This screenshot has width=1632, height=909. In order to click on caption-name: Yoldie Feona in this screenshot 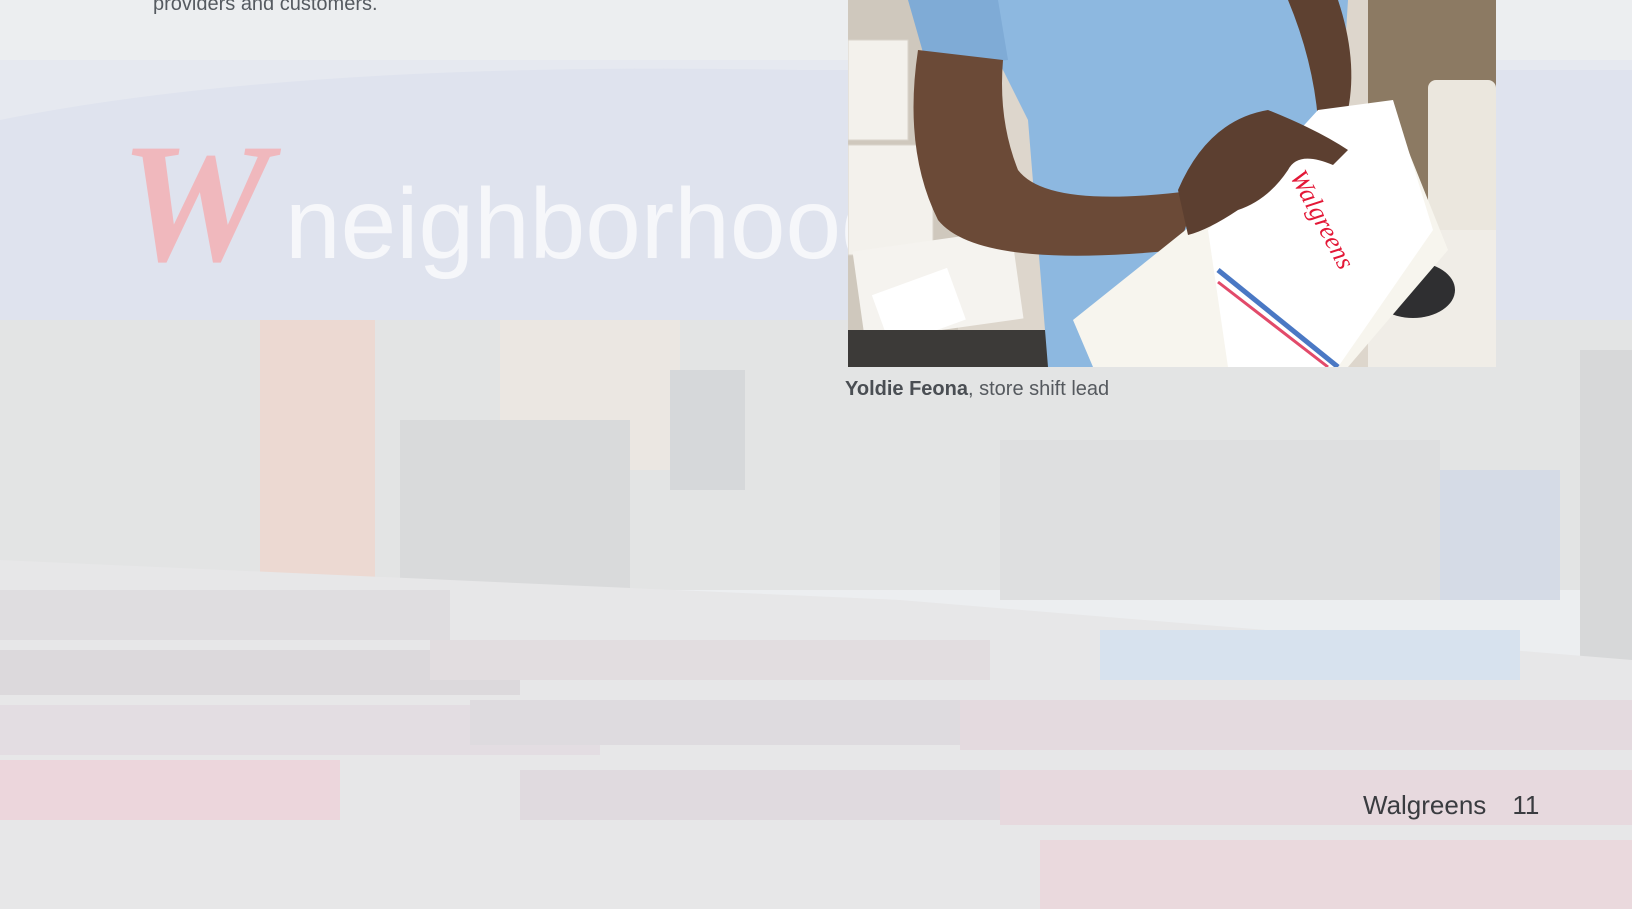, I will do `click(906, 389)`.